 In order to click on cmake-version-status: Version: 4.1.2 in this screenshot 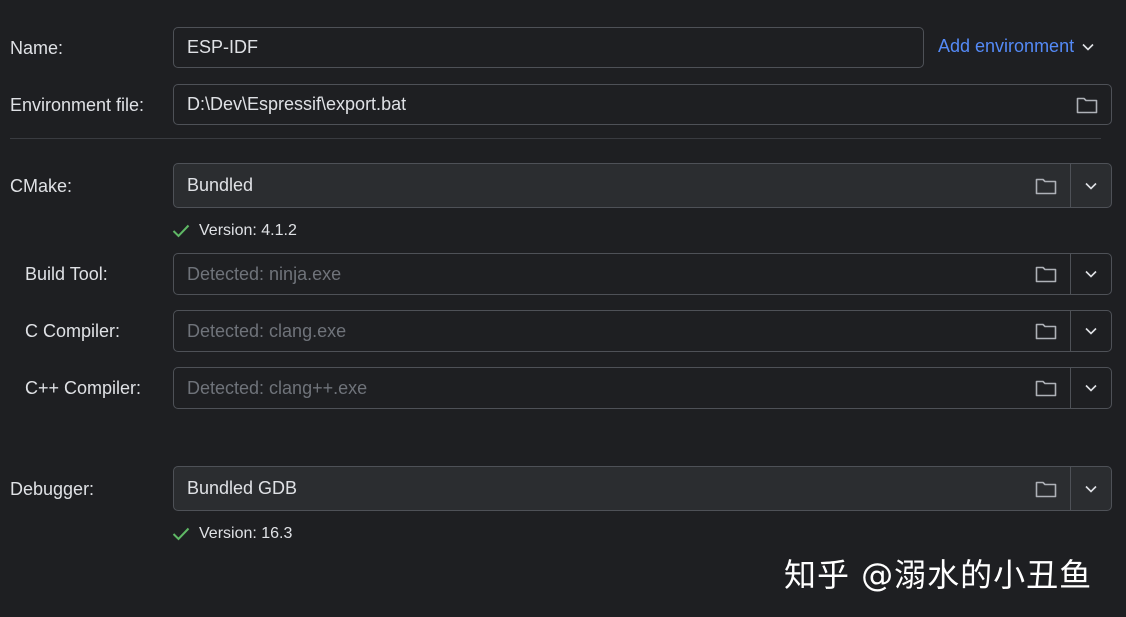, I will do `click(234, 231)`.